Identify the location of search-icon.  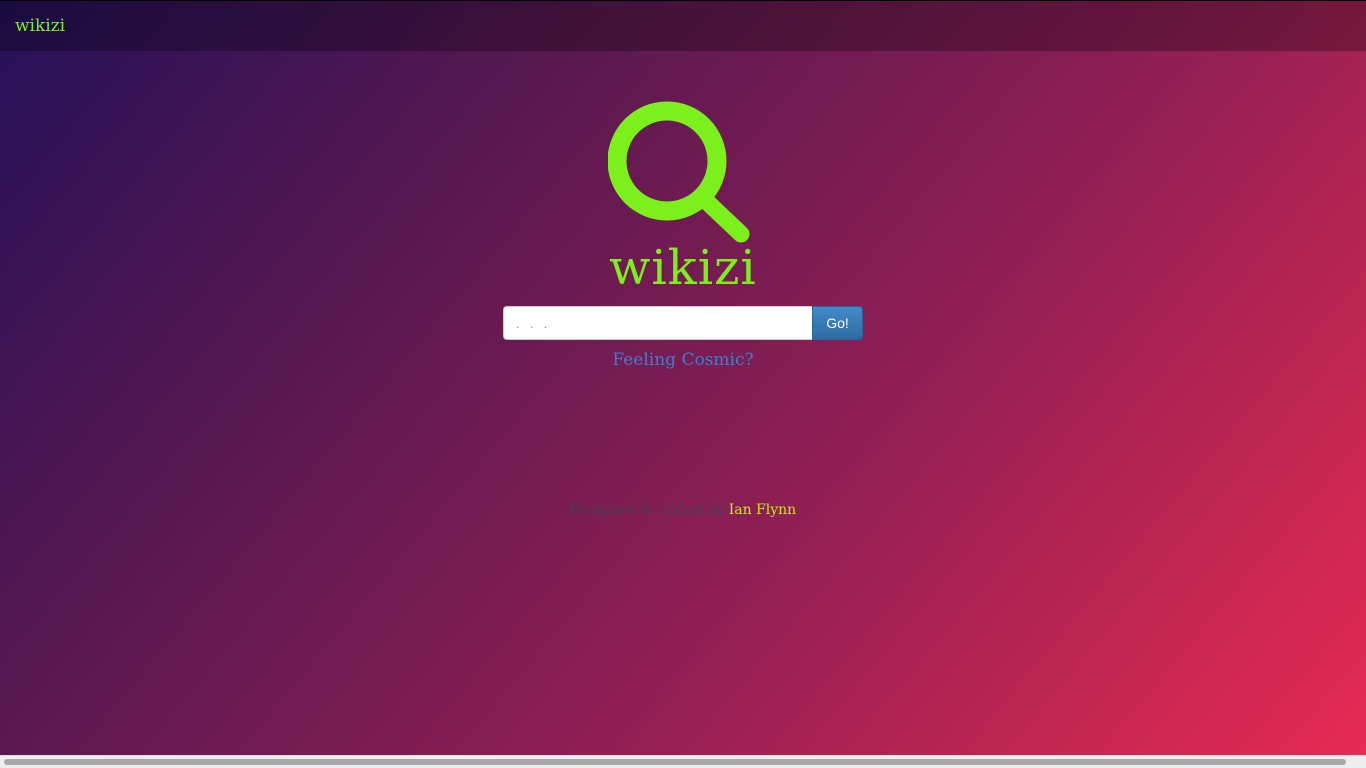
(679, 172).